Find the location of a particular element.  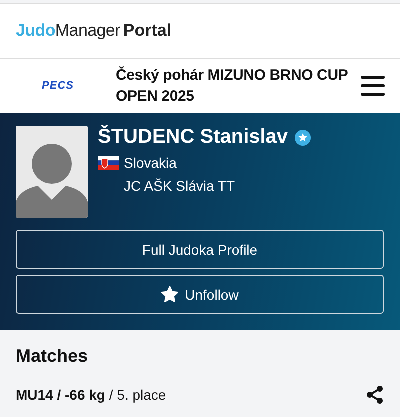

profile-button: Full Judoka Profile is located at coordinates (200, 249).